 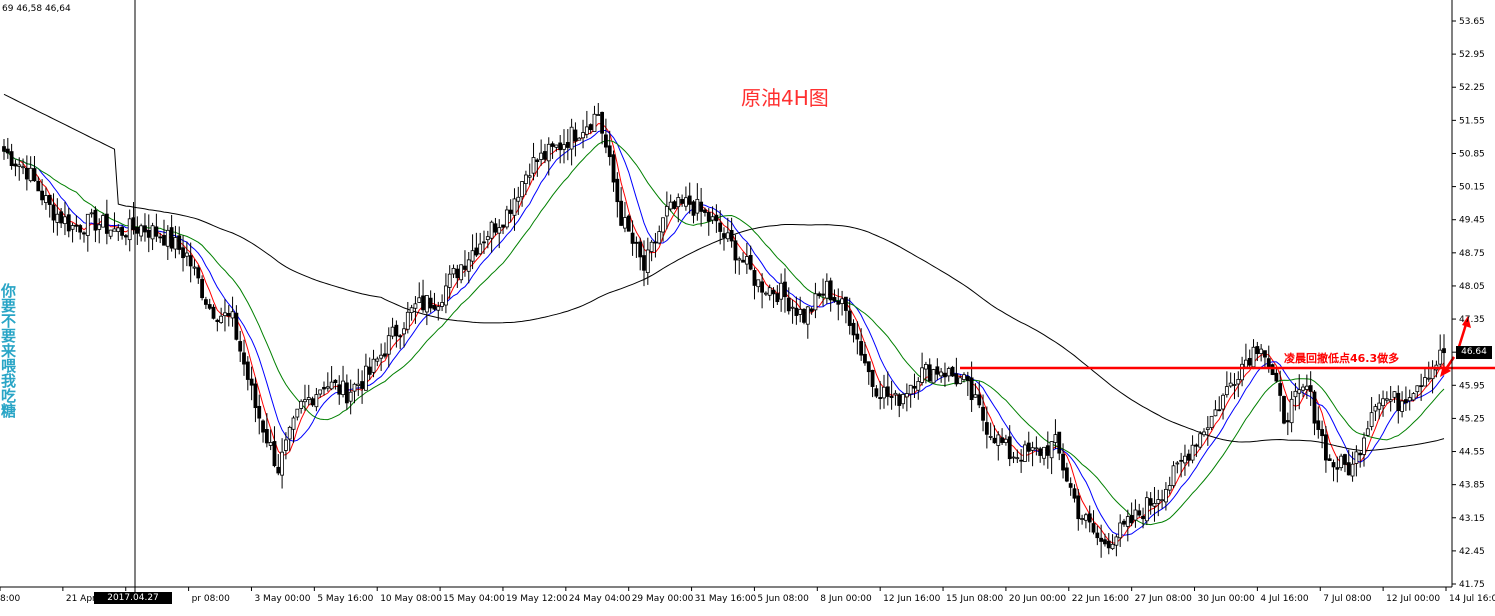 What do you see at coordinates (1472, 221) in the screenshot?
I see `y-tick-label: 49.45` at bounding box center [1472, 221].